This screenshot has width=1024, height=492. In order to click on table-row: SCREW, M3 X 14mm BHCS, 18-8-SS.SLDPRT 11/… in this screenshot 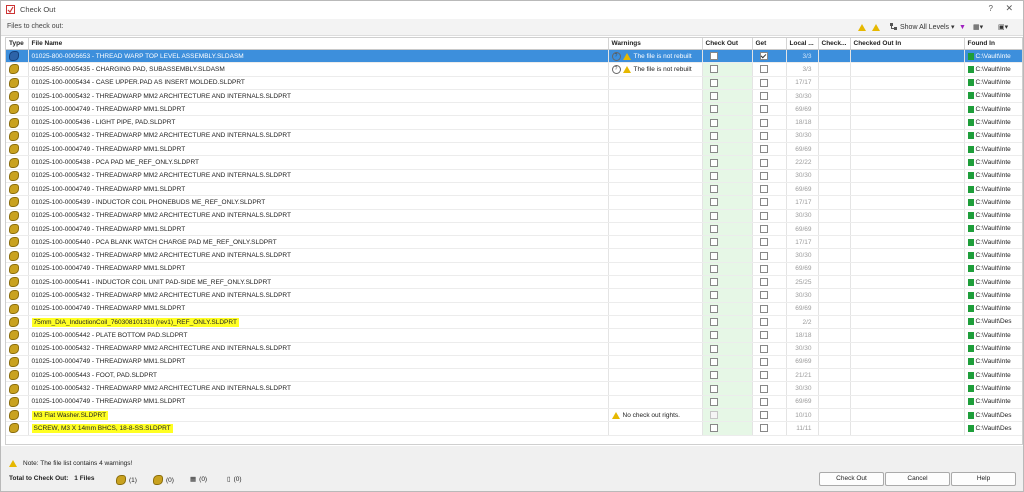, I will do `click(514, 428)`.